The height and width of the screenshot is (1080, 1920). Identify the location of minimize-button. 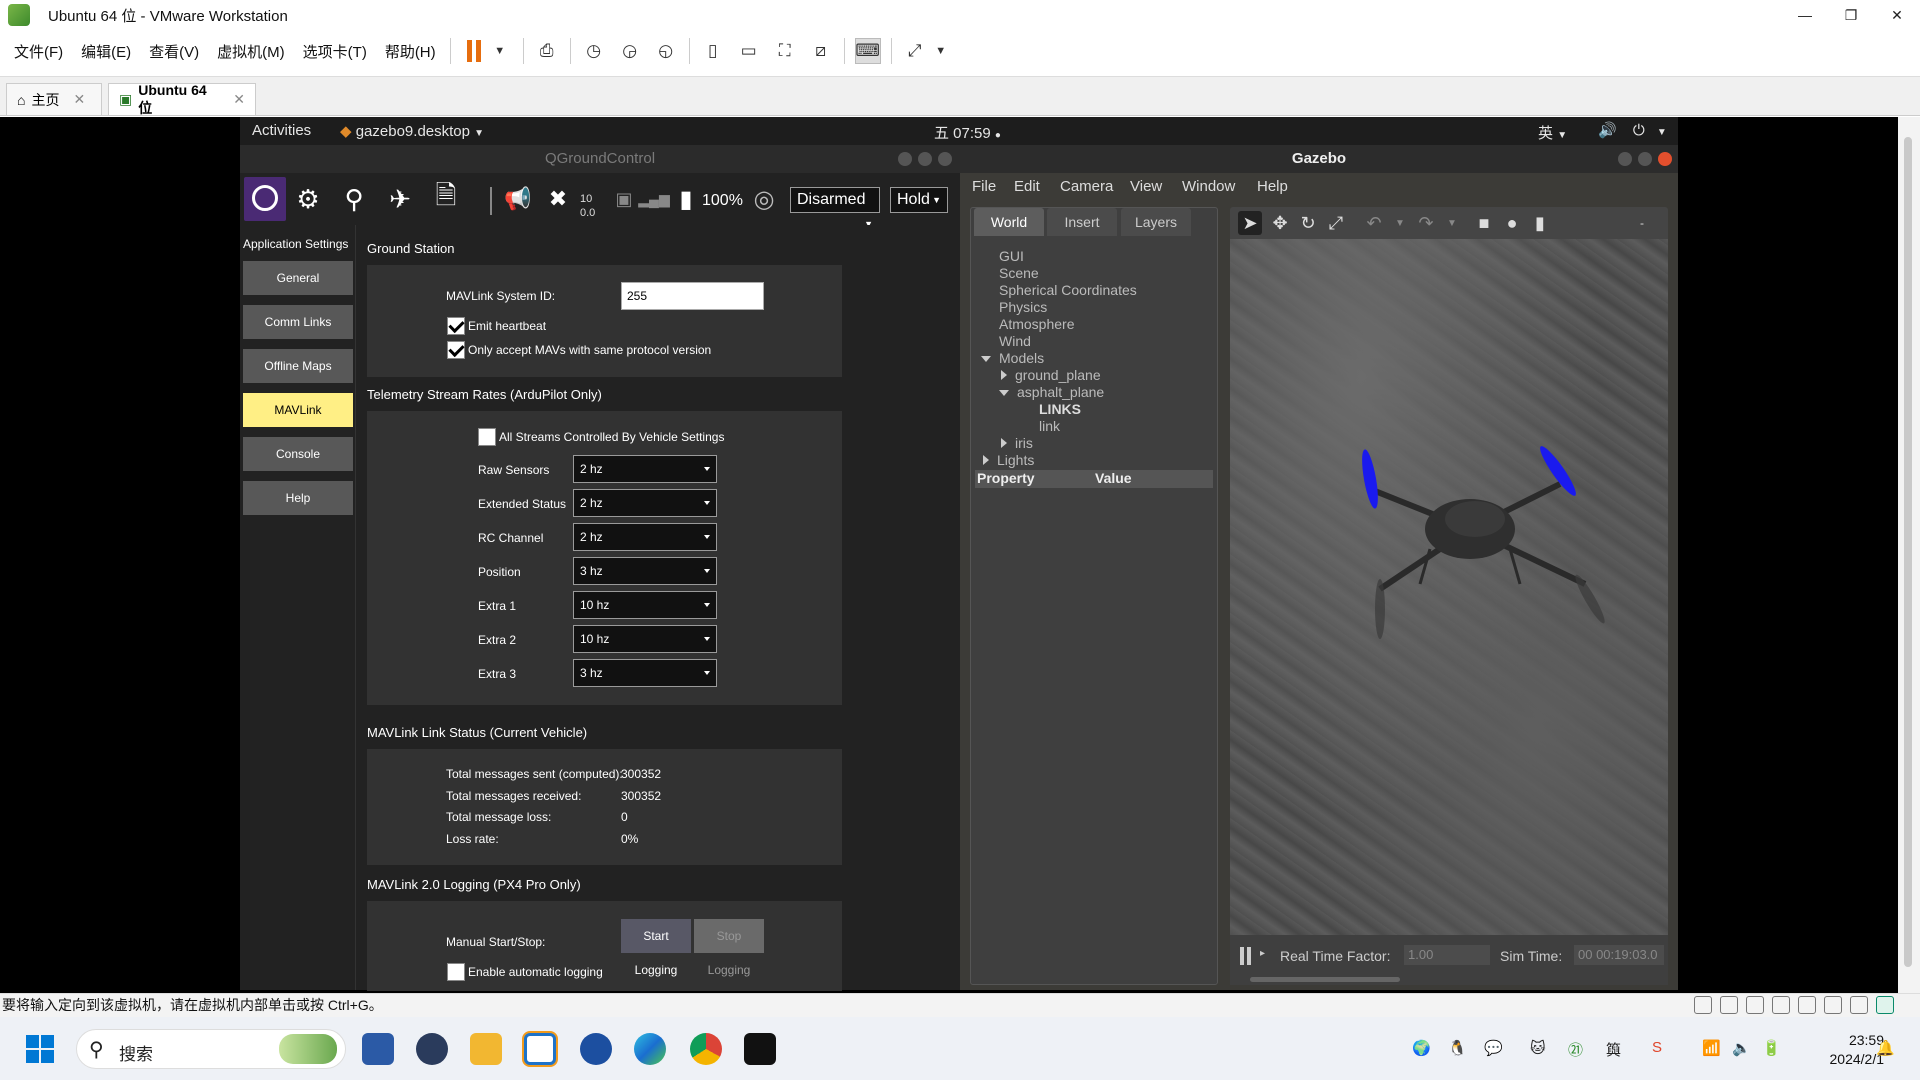
(905, 159).